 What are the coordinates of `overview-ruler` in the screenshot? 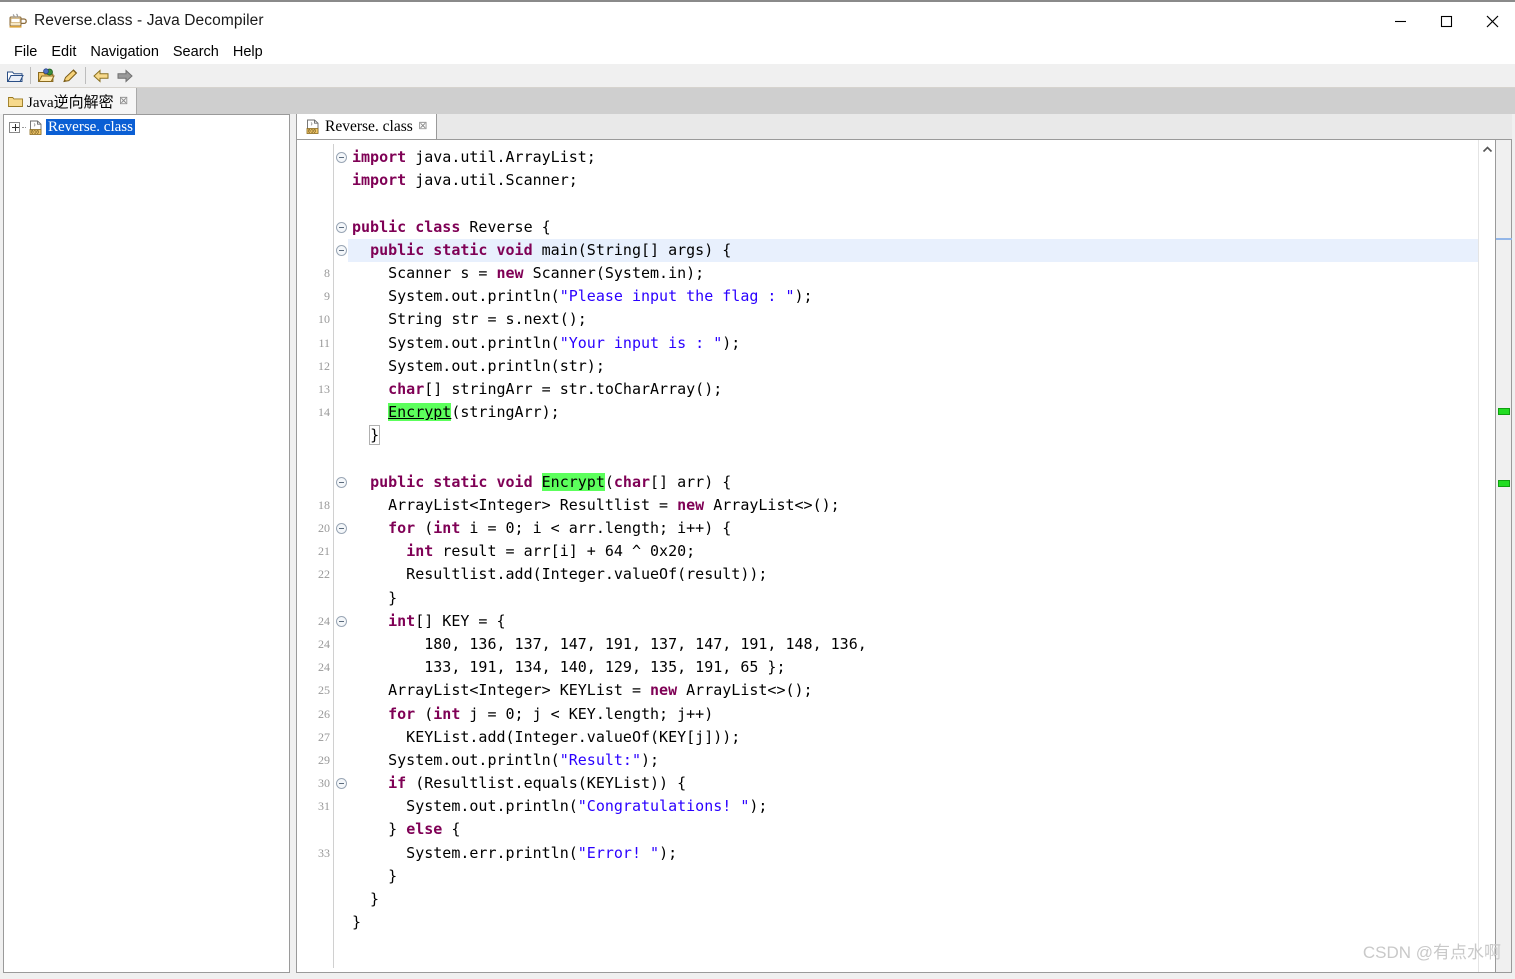 It's located at (1503, 556).